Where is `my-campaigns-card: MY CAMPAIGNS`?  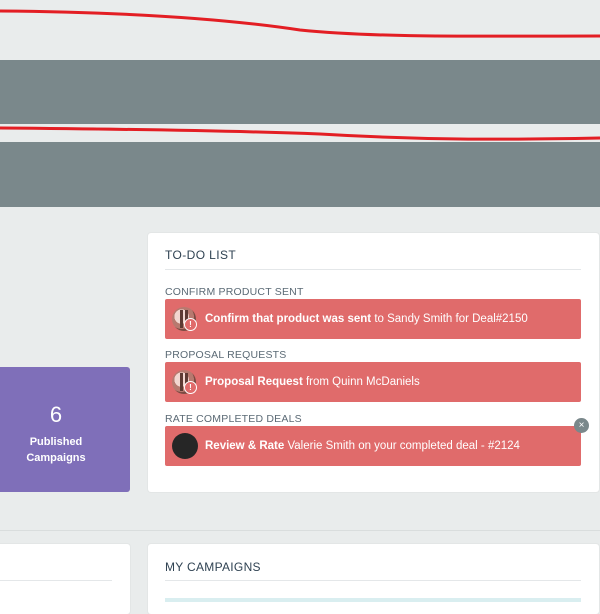 my-campaigns-card: MY CAMPAIGNS is located at coordinates (373, 579).